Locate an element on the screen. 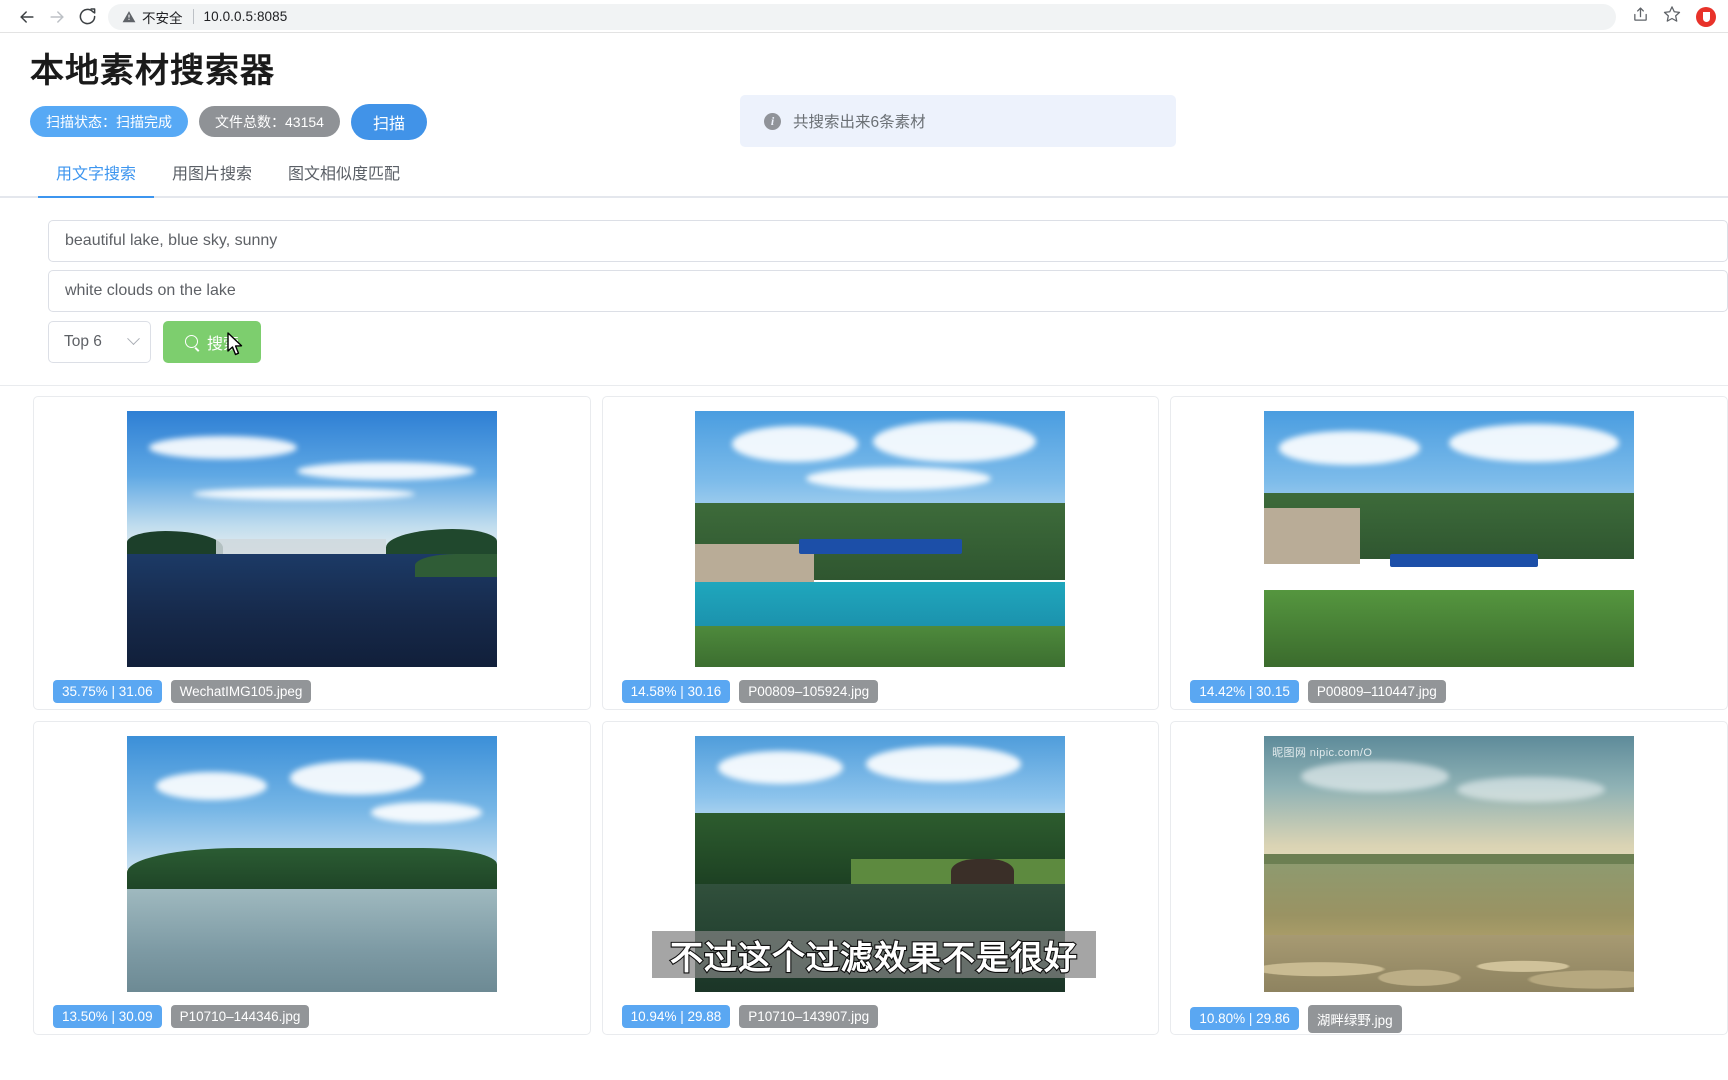 The height and width of the screenshot is (1080, 1728). share-icon is located at coordinates (1640, 17).